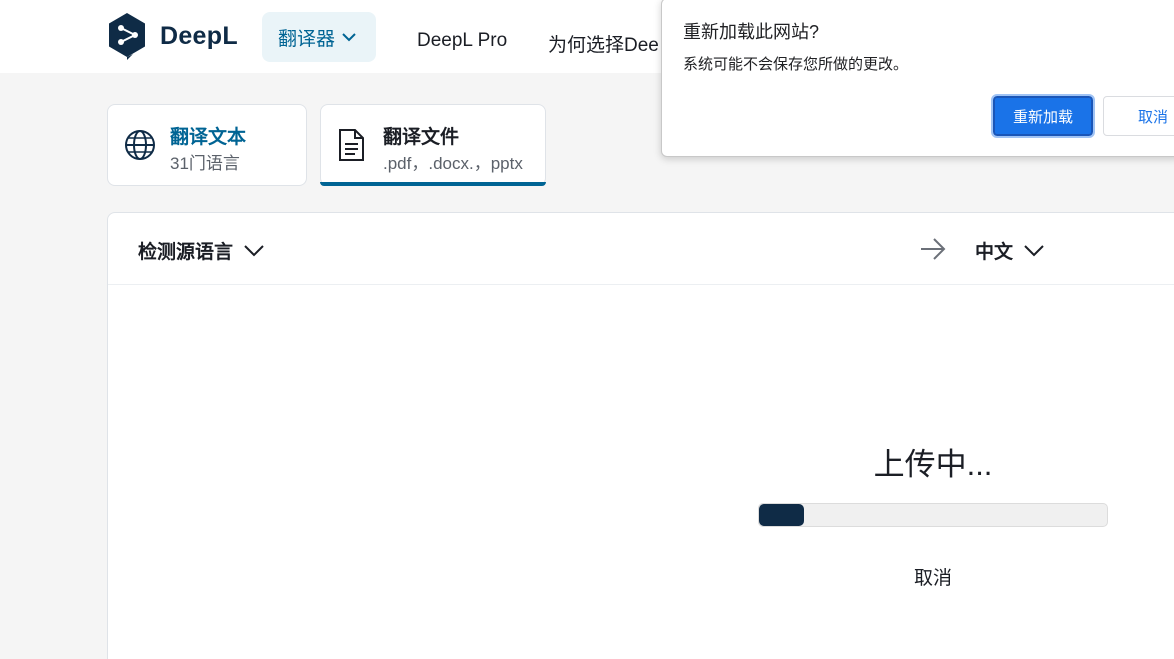 The image size is (1174, 659). What do you see at coordinates (351, 145) in the screenshot?
I see `document-icon` at bounding box center [351, 145].